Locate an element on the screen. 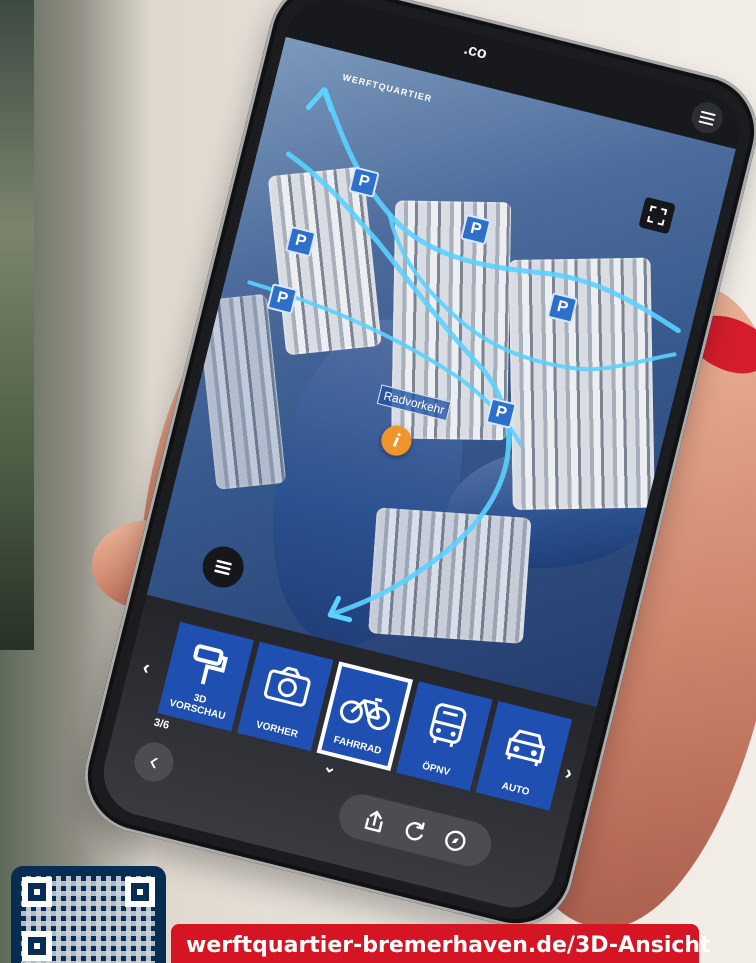 This screenshot has width=756, height=963. menu-lines-icon is located at coordinates (707, 118).